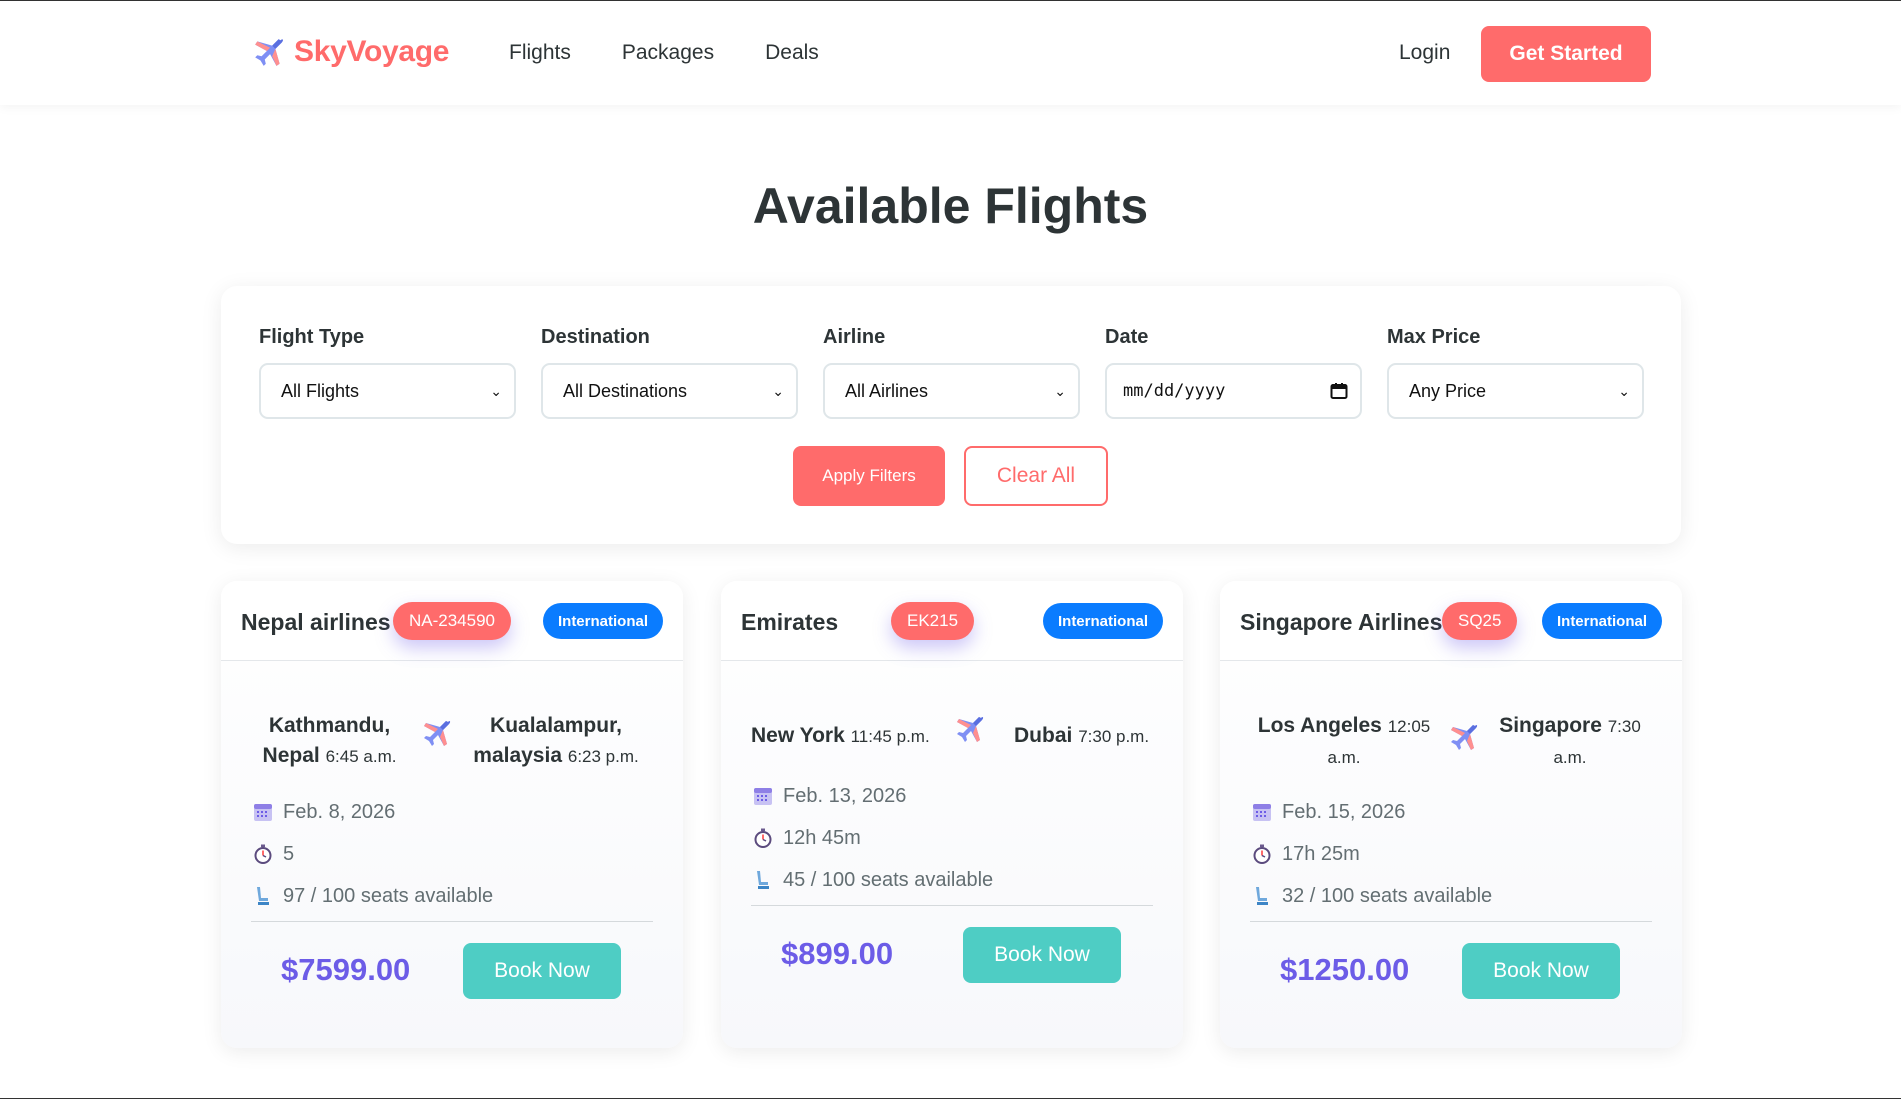  I want to click on flight-date: Feb. 8, 2026, so click(373, 812).